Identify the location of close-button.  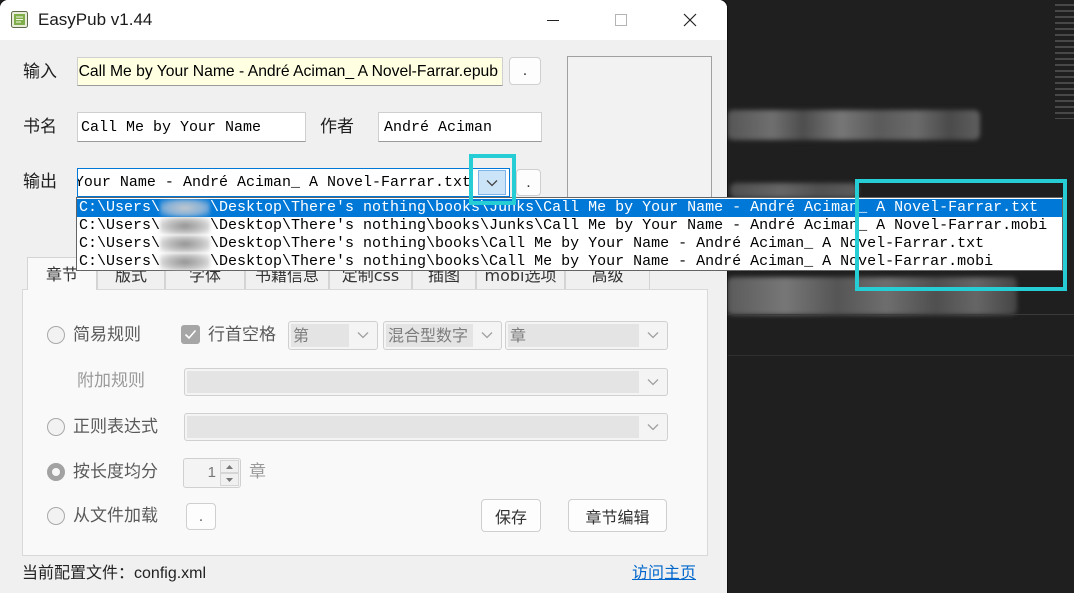
(690, 20).